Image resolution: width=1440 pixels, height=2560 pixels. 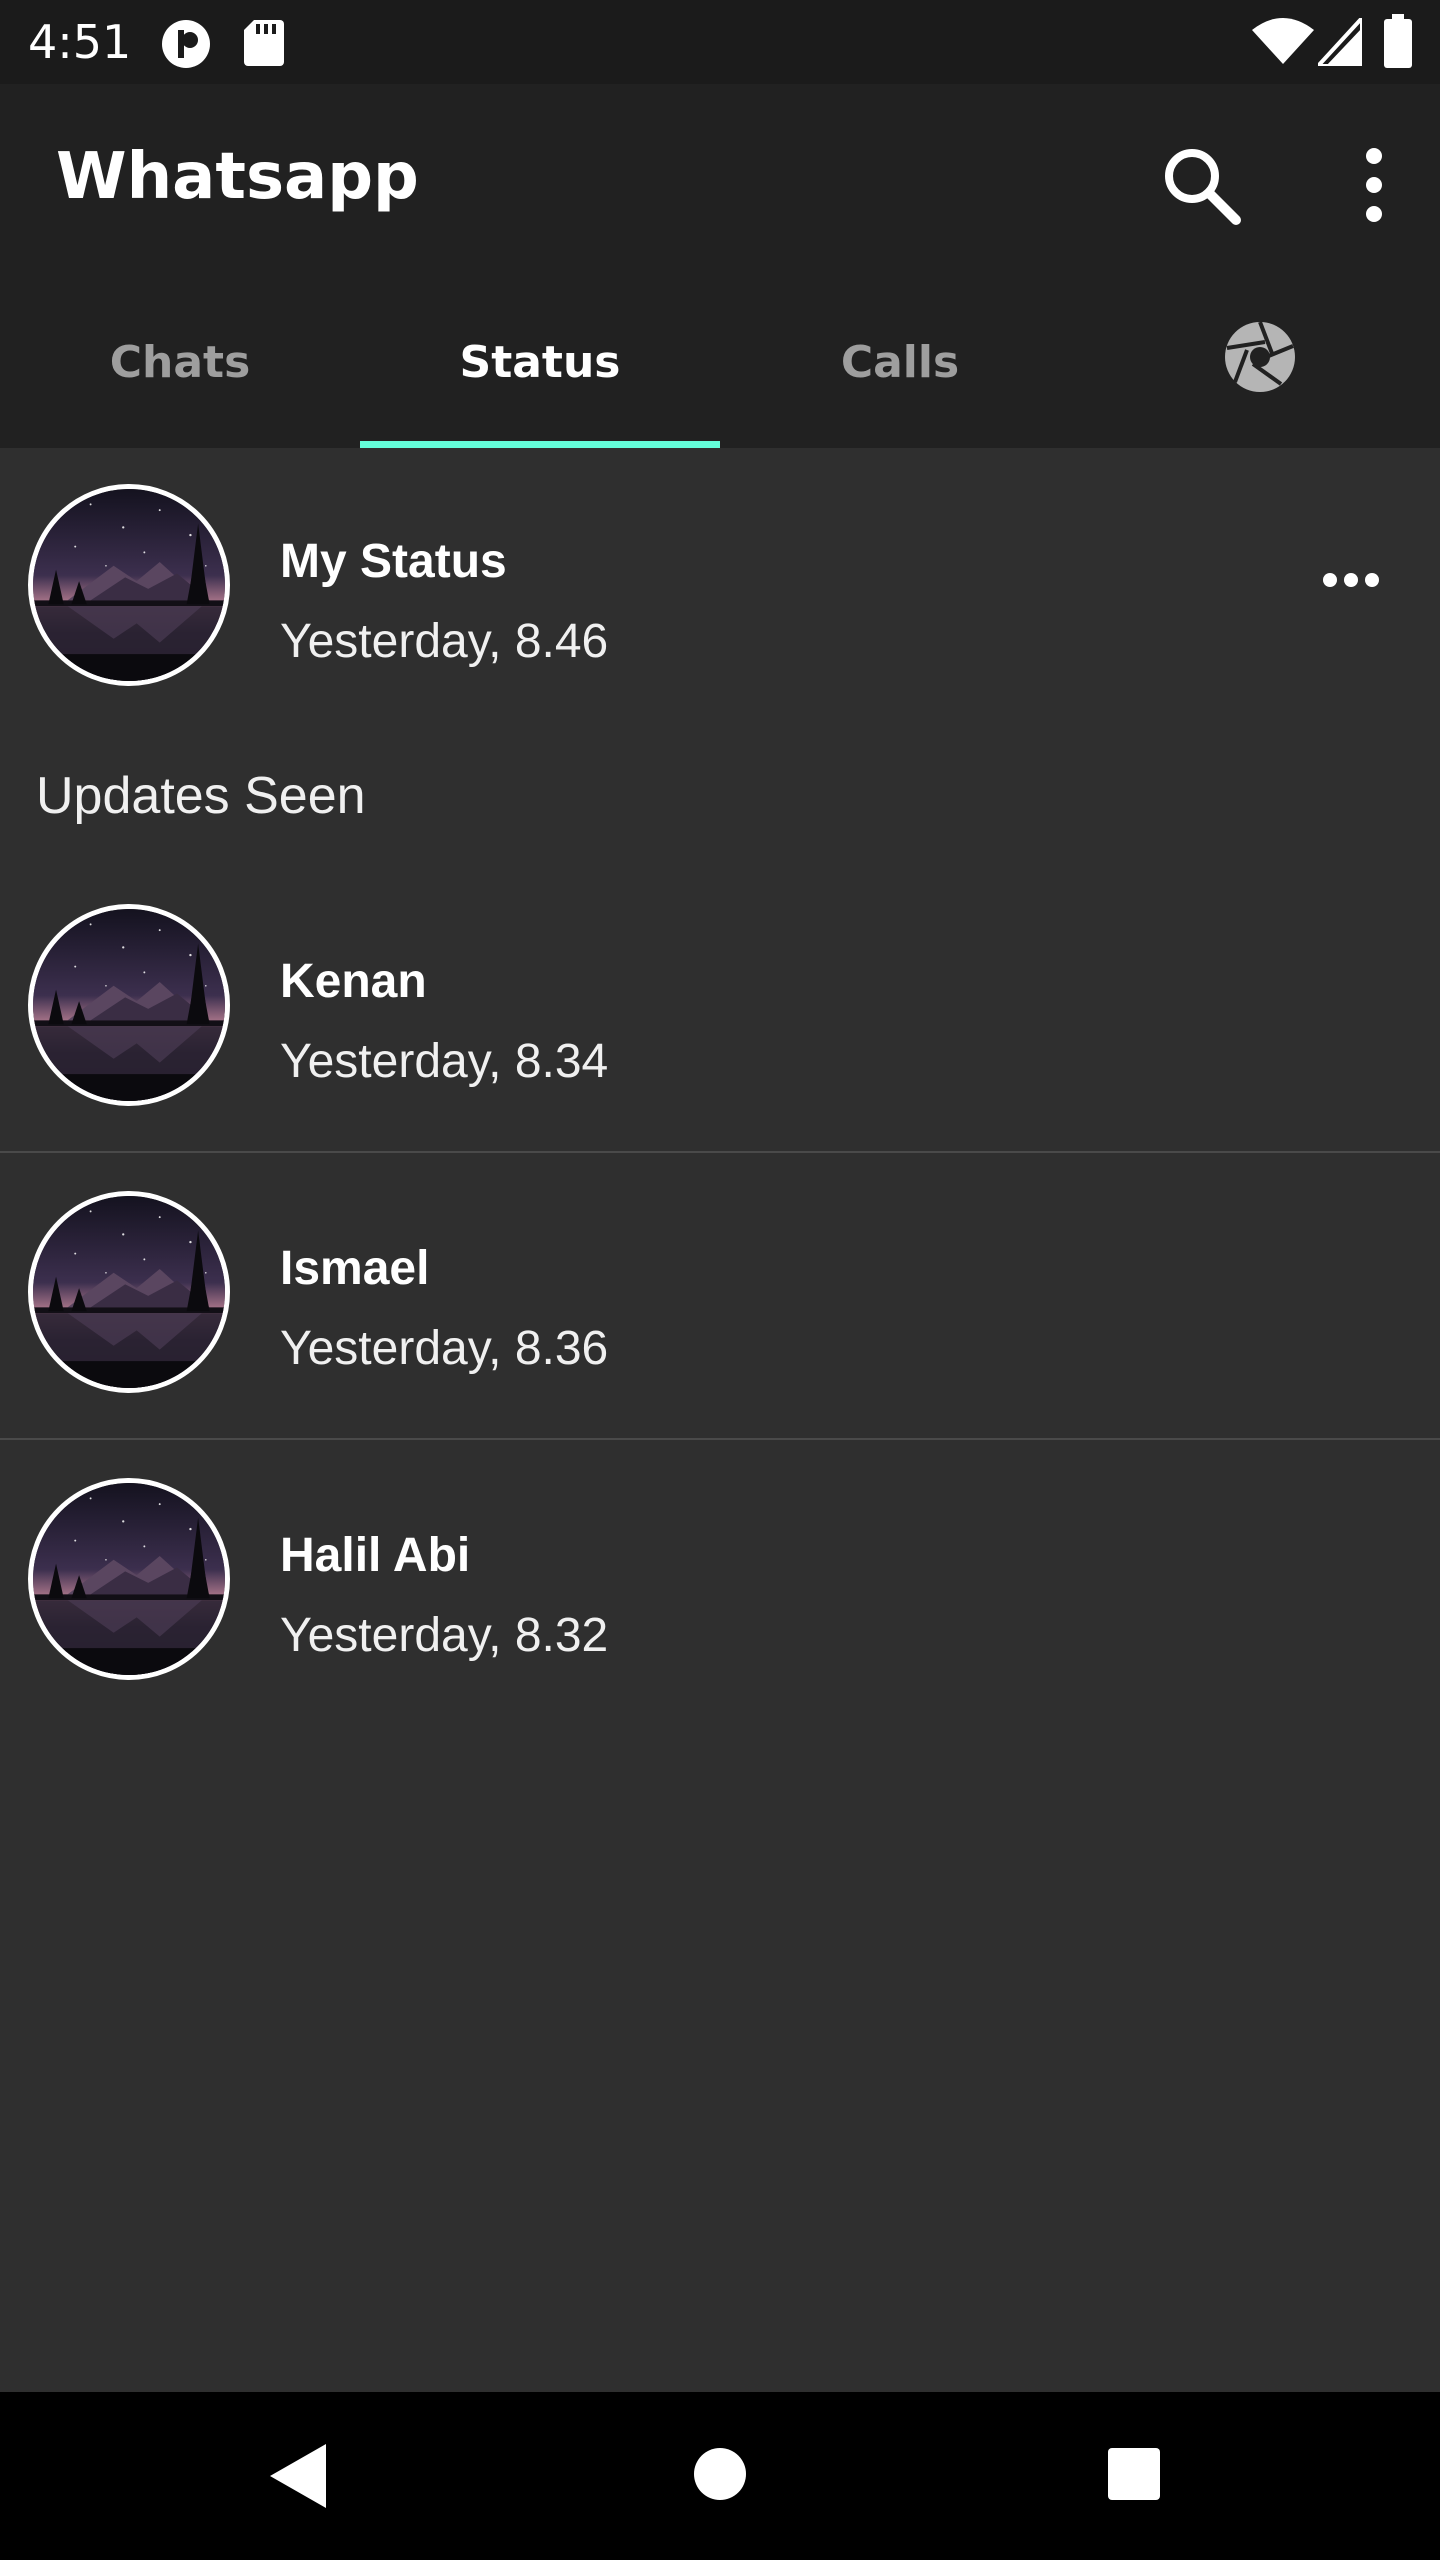 I want to click on my-status-name: My Status, so click(x=393, y=561).